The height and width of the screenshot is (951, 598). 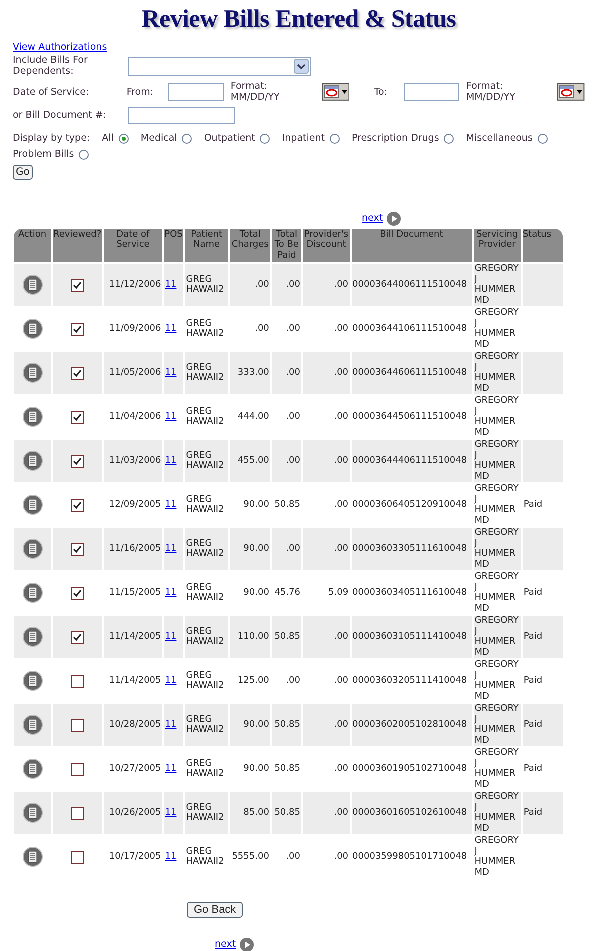 I want to click on table-cell: 00003644606111510048, so click(x=412, y=373).